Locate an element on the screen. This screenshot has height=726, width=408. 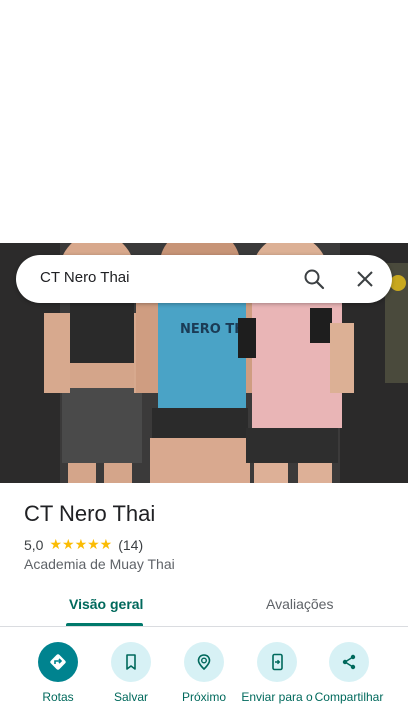
place-title: CT Nero Thai is located at coordinates (90, 513).